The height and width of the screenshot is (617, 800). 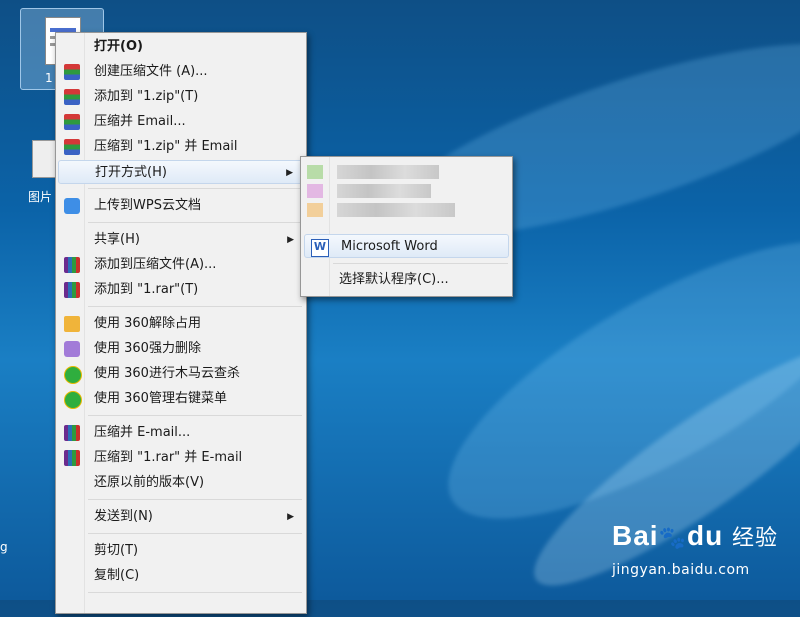 I want to click on menu-add-to-zip: 添加到 "1.zip"(T), so click(x=181, y=97).